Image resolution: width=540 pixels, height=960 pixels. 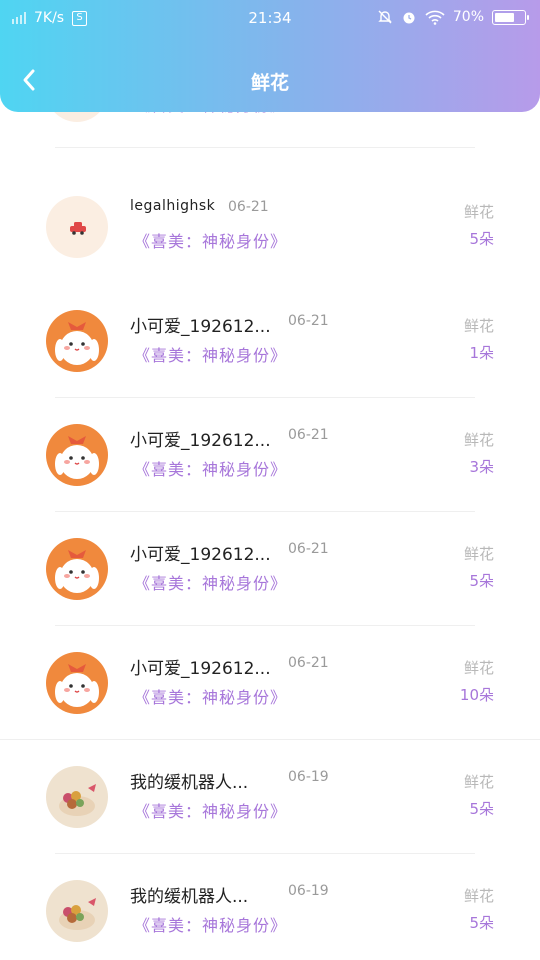 I want to click on user-name: legalhighsk, so click(x=172, y=206).